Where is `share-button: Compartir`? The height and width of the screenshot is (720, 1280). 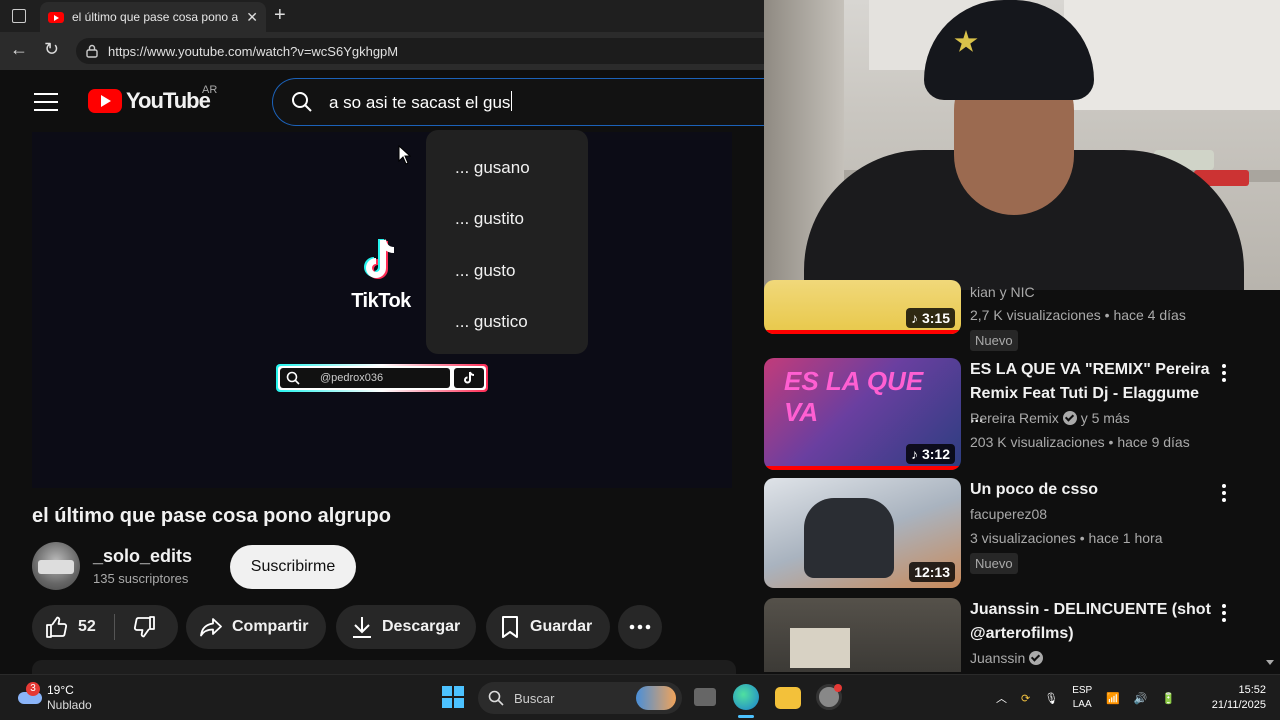 share-button: Compartir is located at coordinates (256, 627).